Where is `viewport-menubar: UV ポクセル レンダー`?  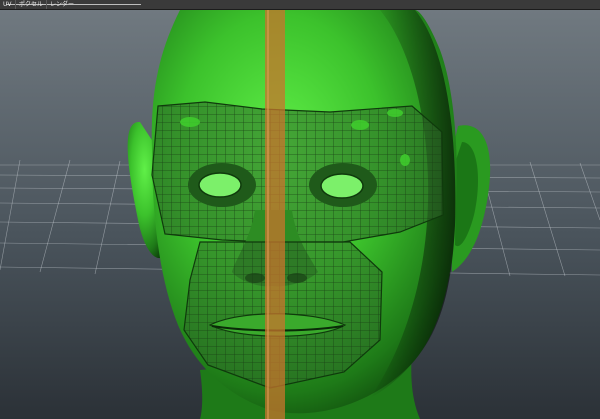 viewport-menubar: UV ポクセル レンダー is located at coordinates (300, 5).